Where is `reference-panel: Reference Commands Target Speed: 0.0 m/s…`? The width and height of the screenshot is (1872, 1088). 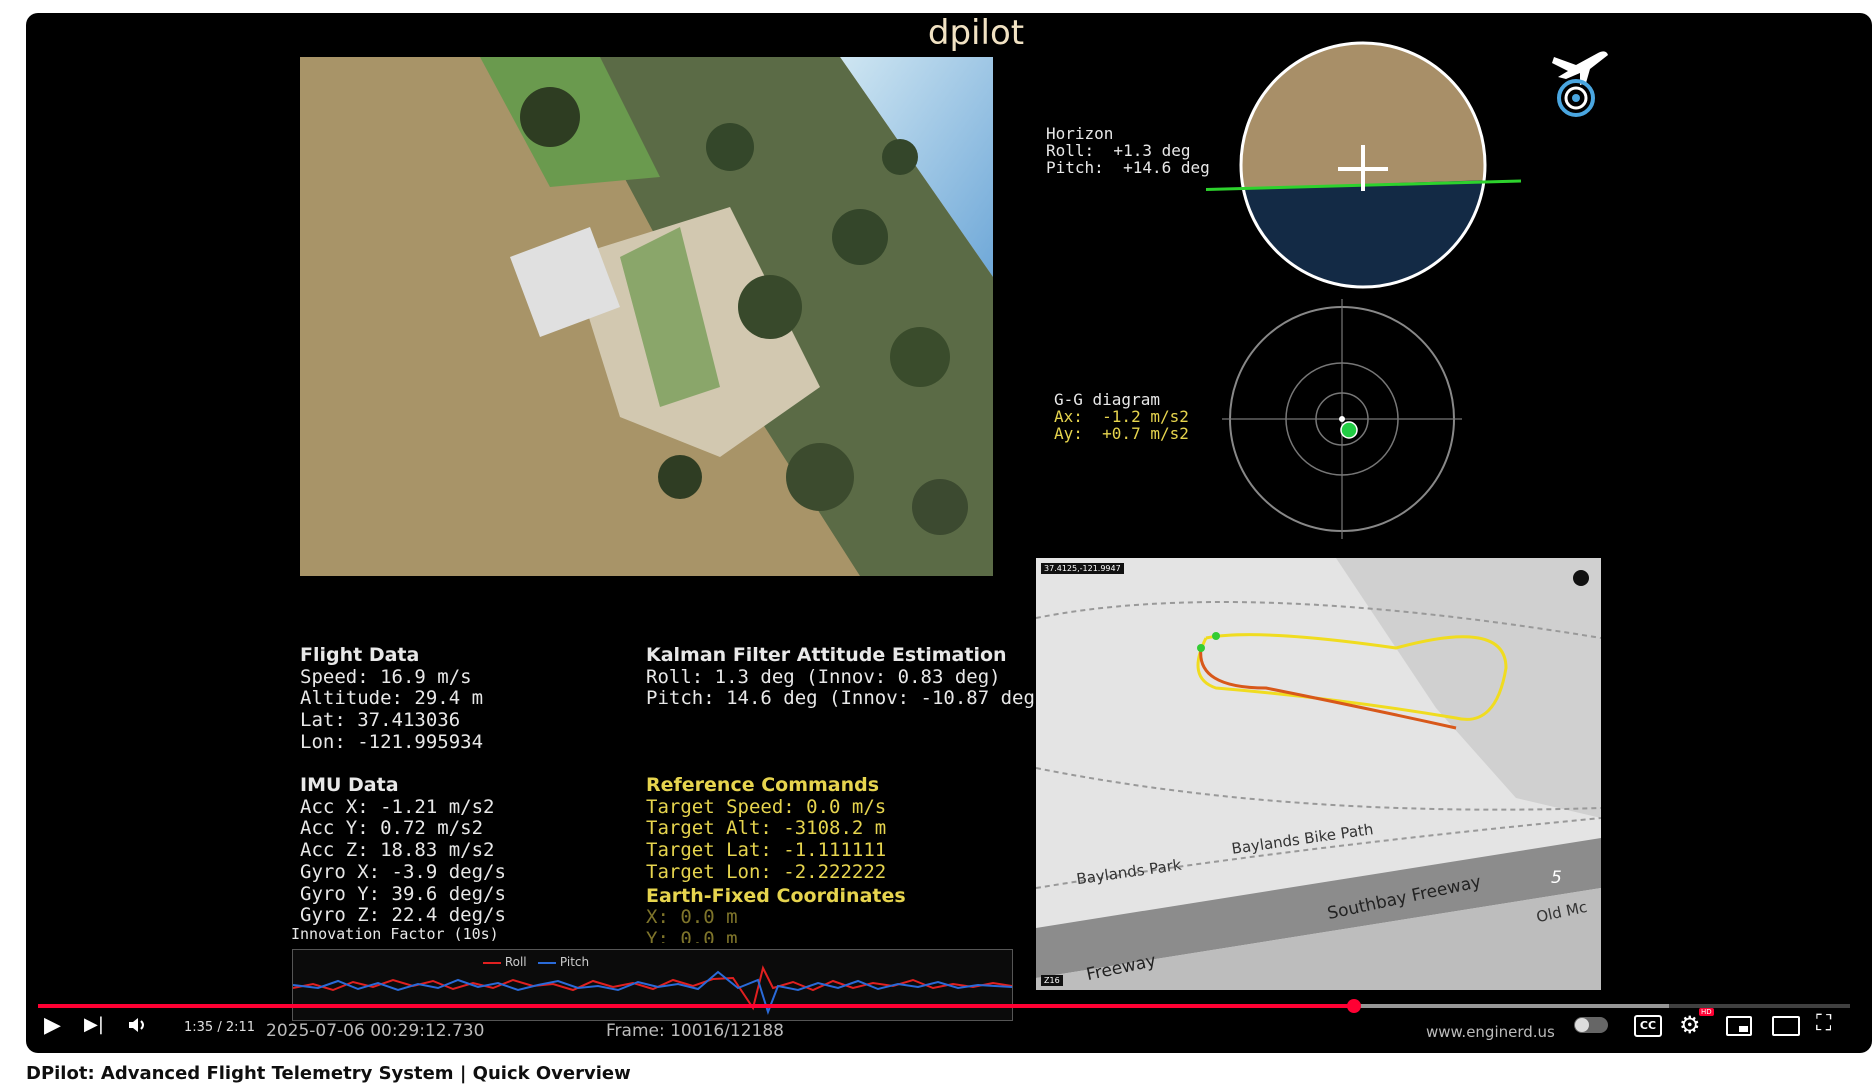
reference-panel: Reference Commands Target Speed: 0.0 m/s… is located at coordinates (776, 858).